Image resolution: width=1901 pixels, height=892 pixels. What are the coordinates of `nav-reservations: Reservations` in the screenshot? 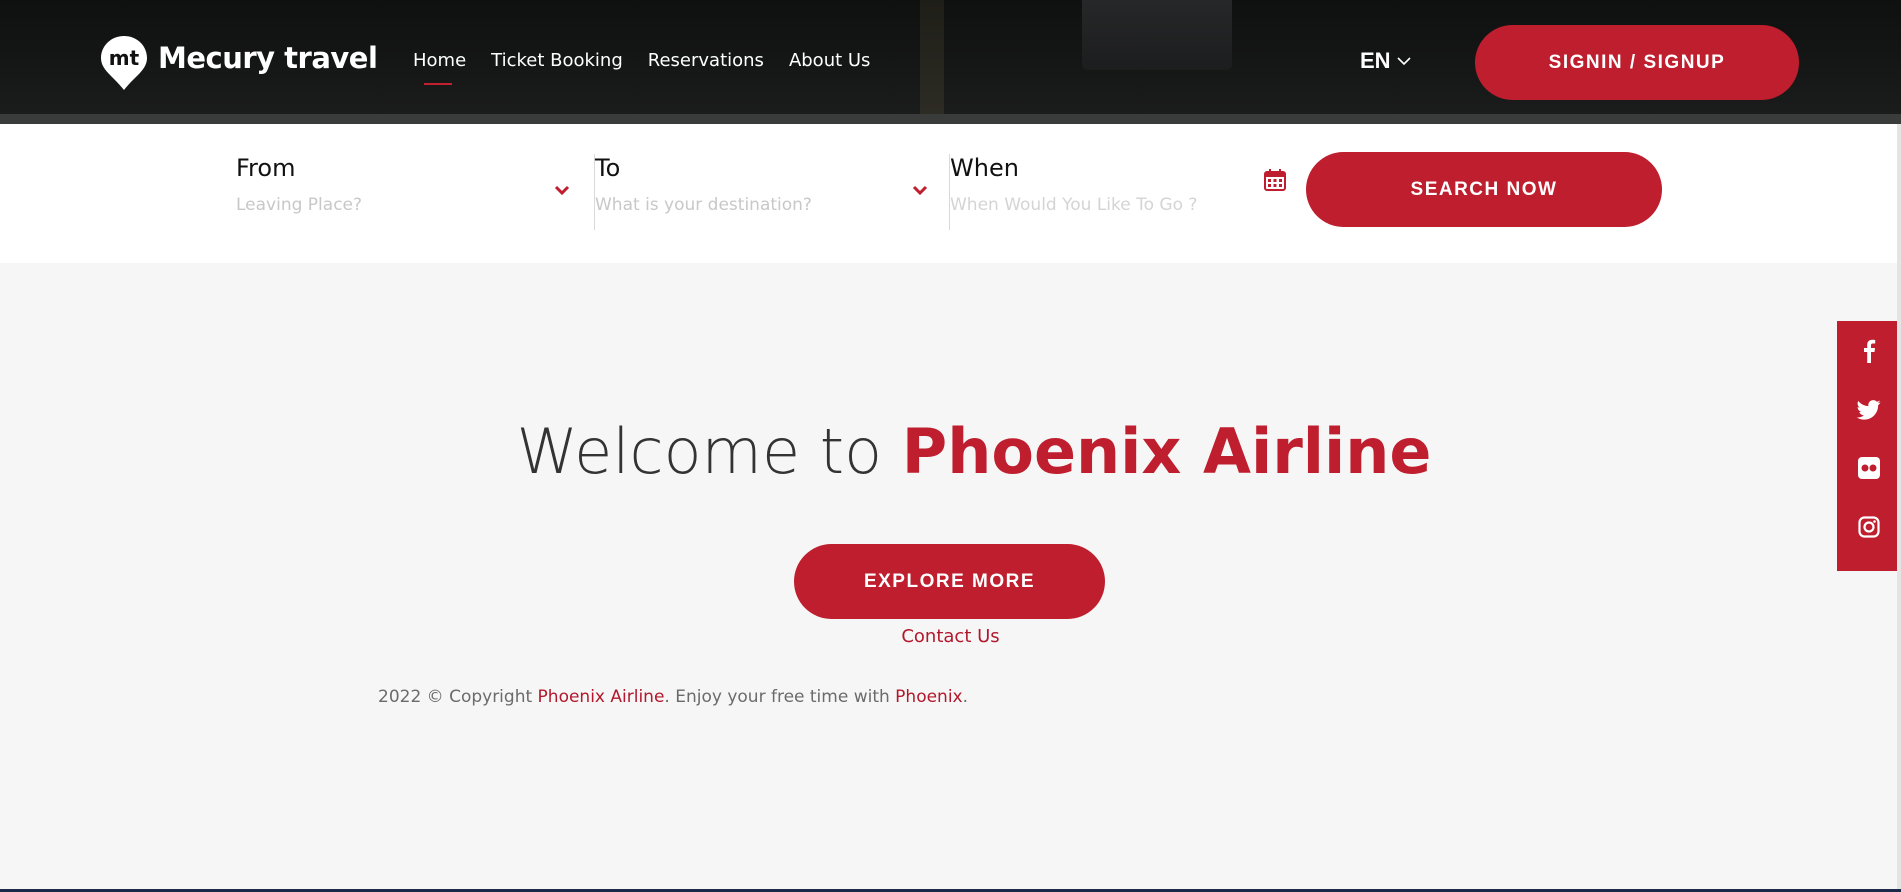 It's located at (706, 60).